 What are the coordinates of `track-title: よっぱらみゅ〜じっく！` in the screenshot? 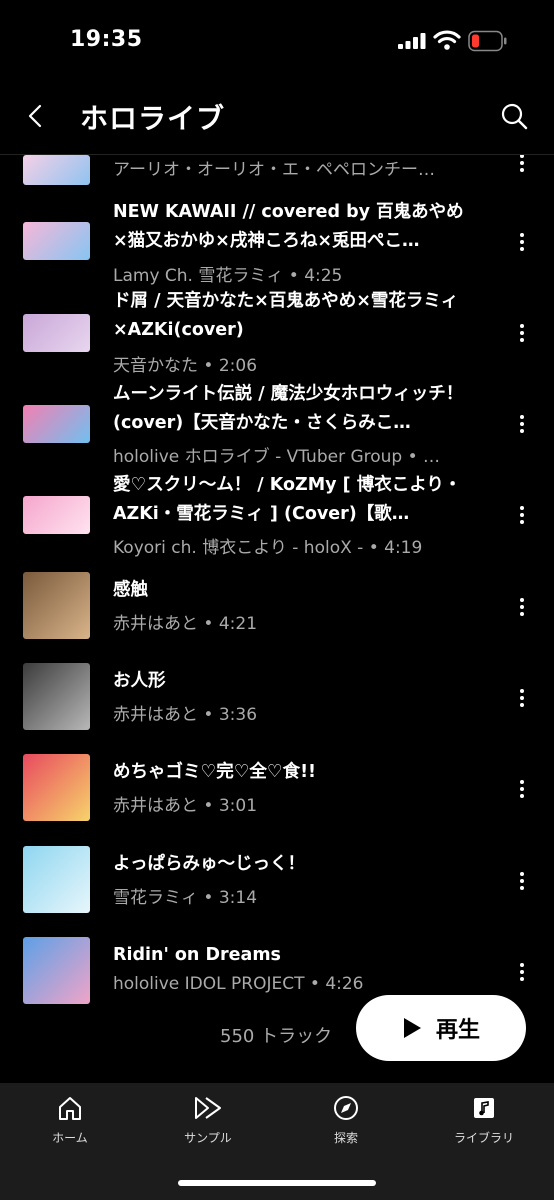 It's located at (209, 864).